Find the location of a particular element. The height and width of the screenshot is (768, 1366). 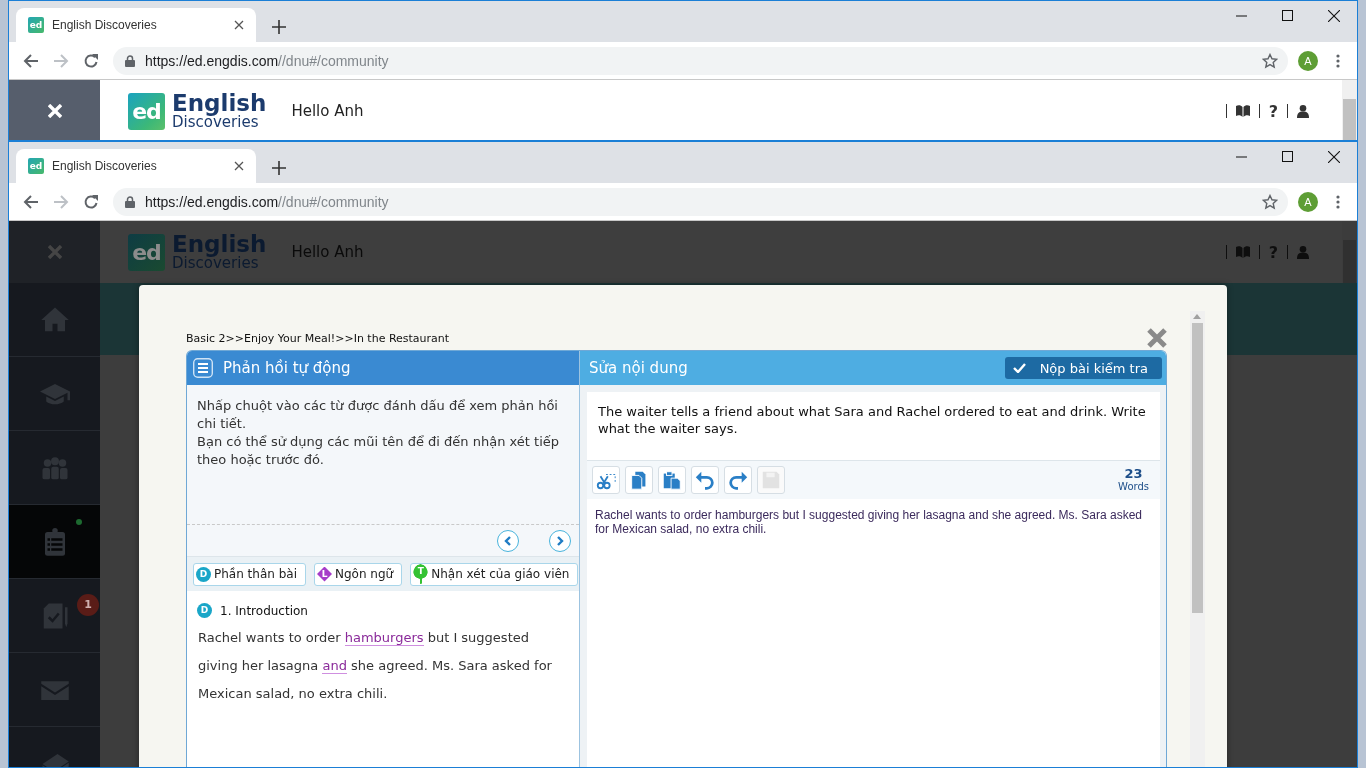

paste-icon is located at coordinates (672, 480).